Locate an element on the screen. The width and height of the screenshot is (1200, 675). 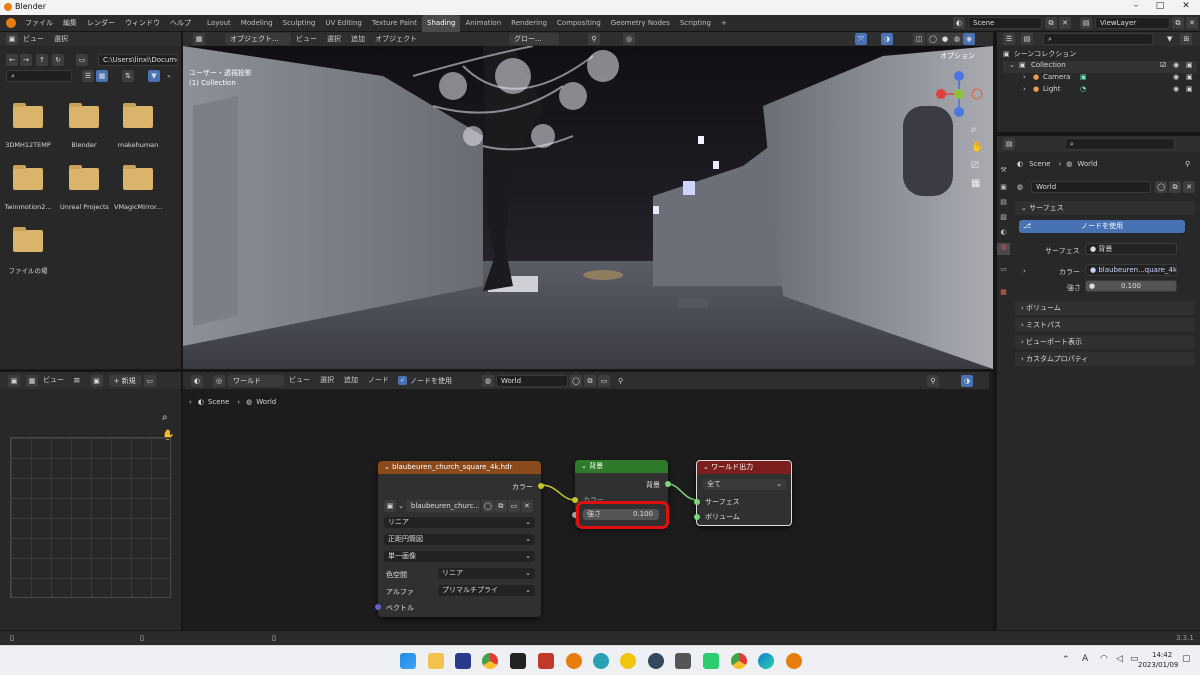
pin-icon: ⚲ is located at coordinates (1187, 164).